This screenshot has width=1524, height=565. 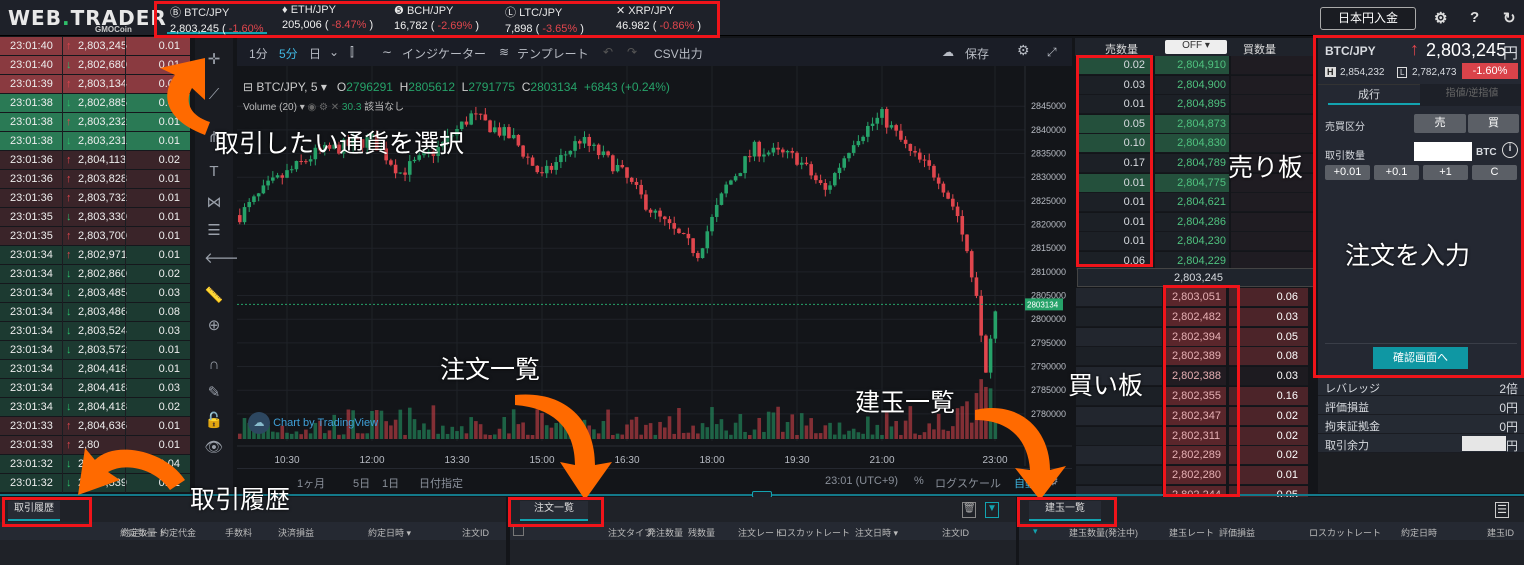 I want to click on arrow-orders, so click(x=563, y=447).